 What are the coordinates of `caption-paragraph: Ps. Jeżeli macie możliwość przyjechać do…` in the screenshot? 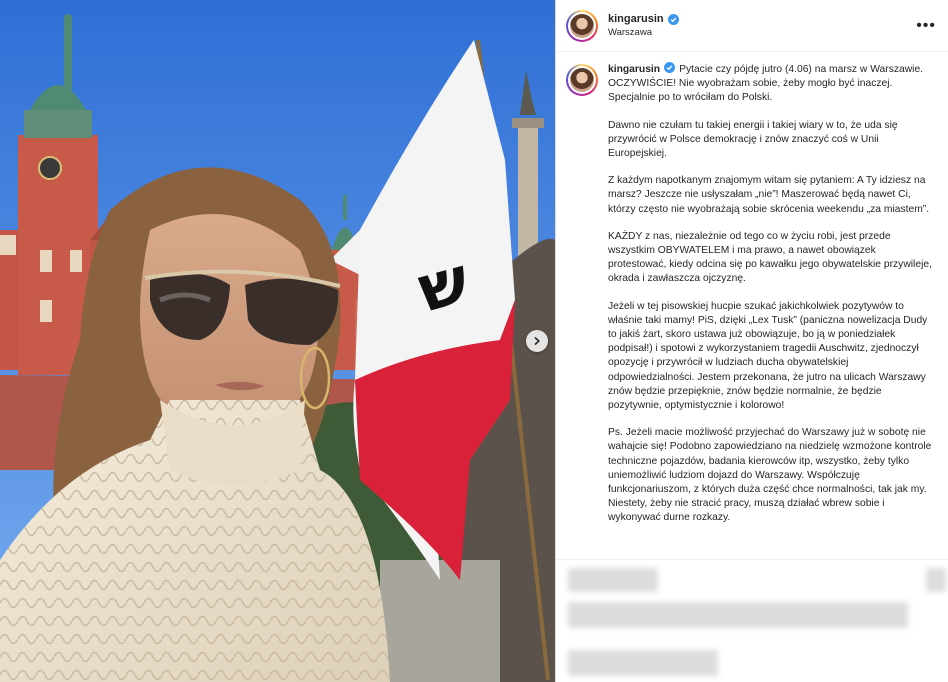 It's located at (770, 475).